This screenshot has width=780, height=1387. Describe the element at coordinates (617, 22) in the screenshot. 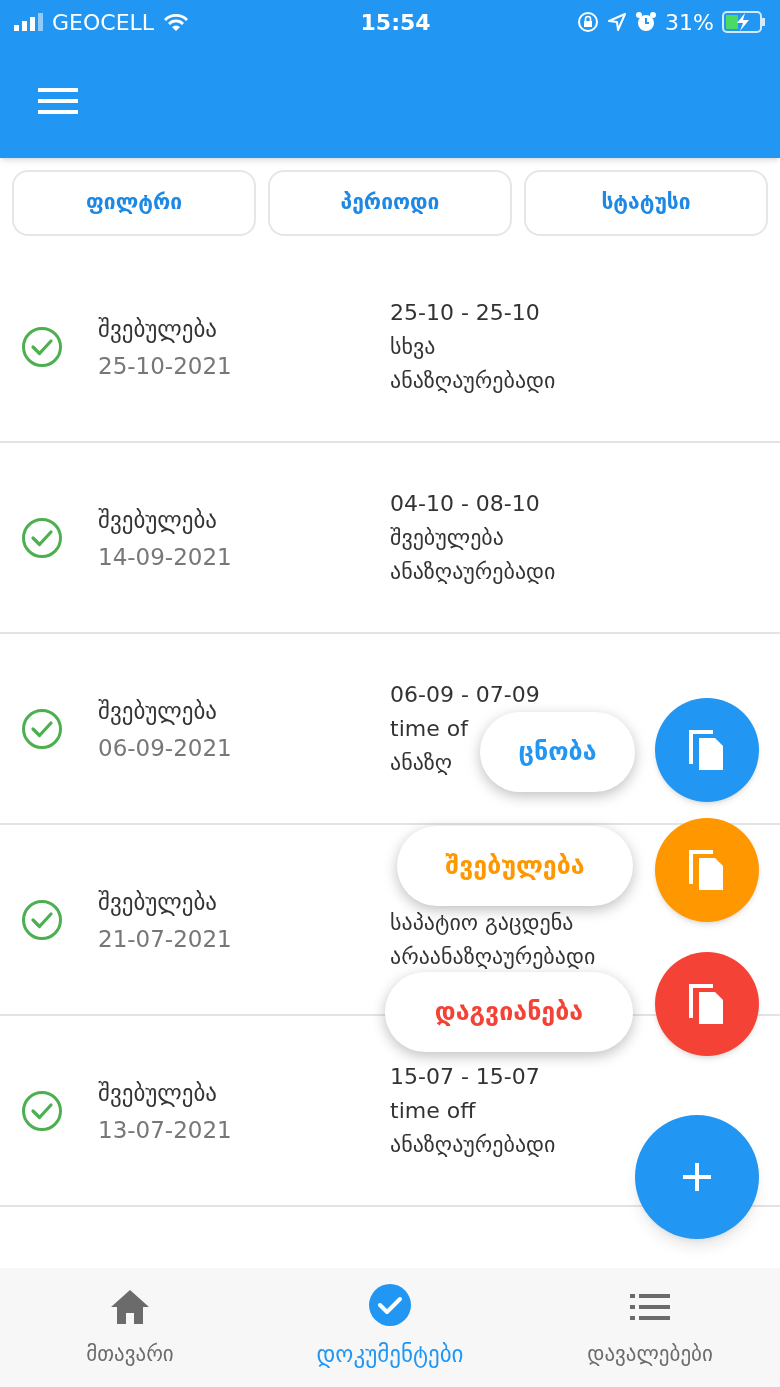

I see `location-arrow-icon` at that location.